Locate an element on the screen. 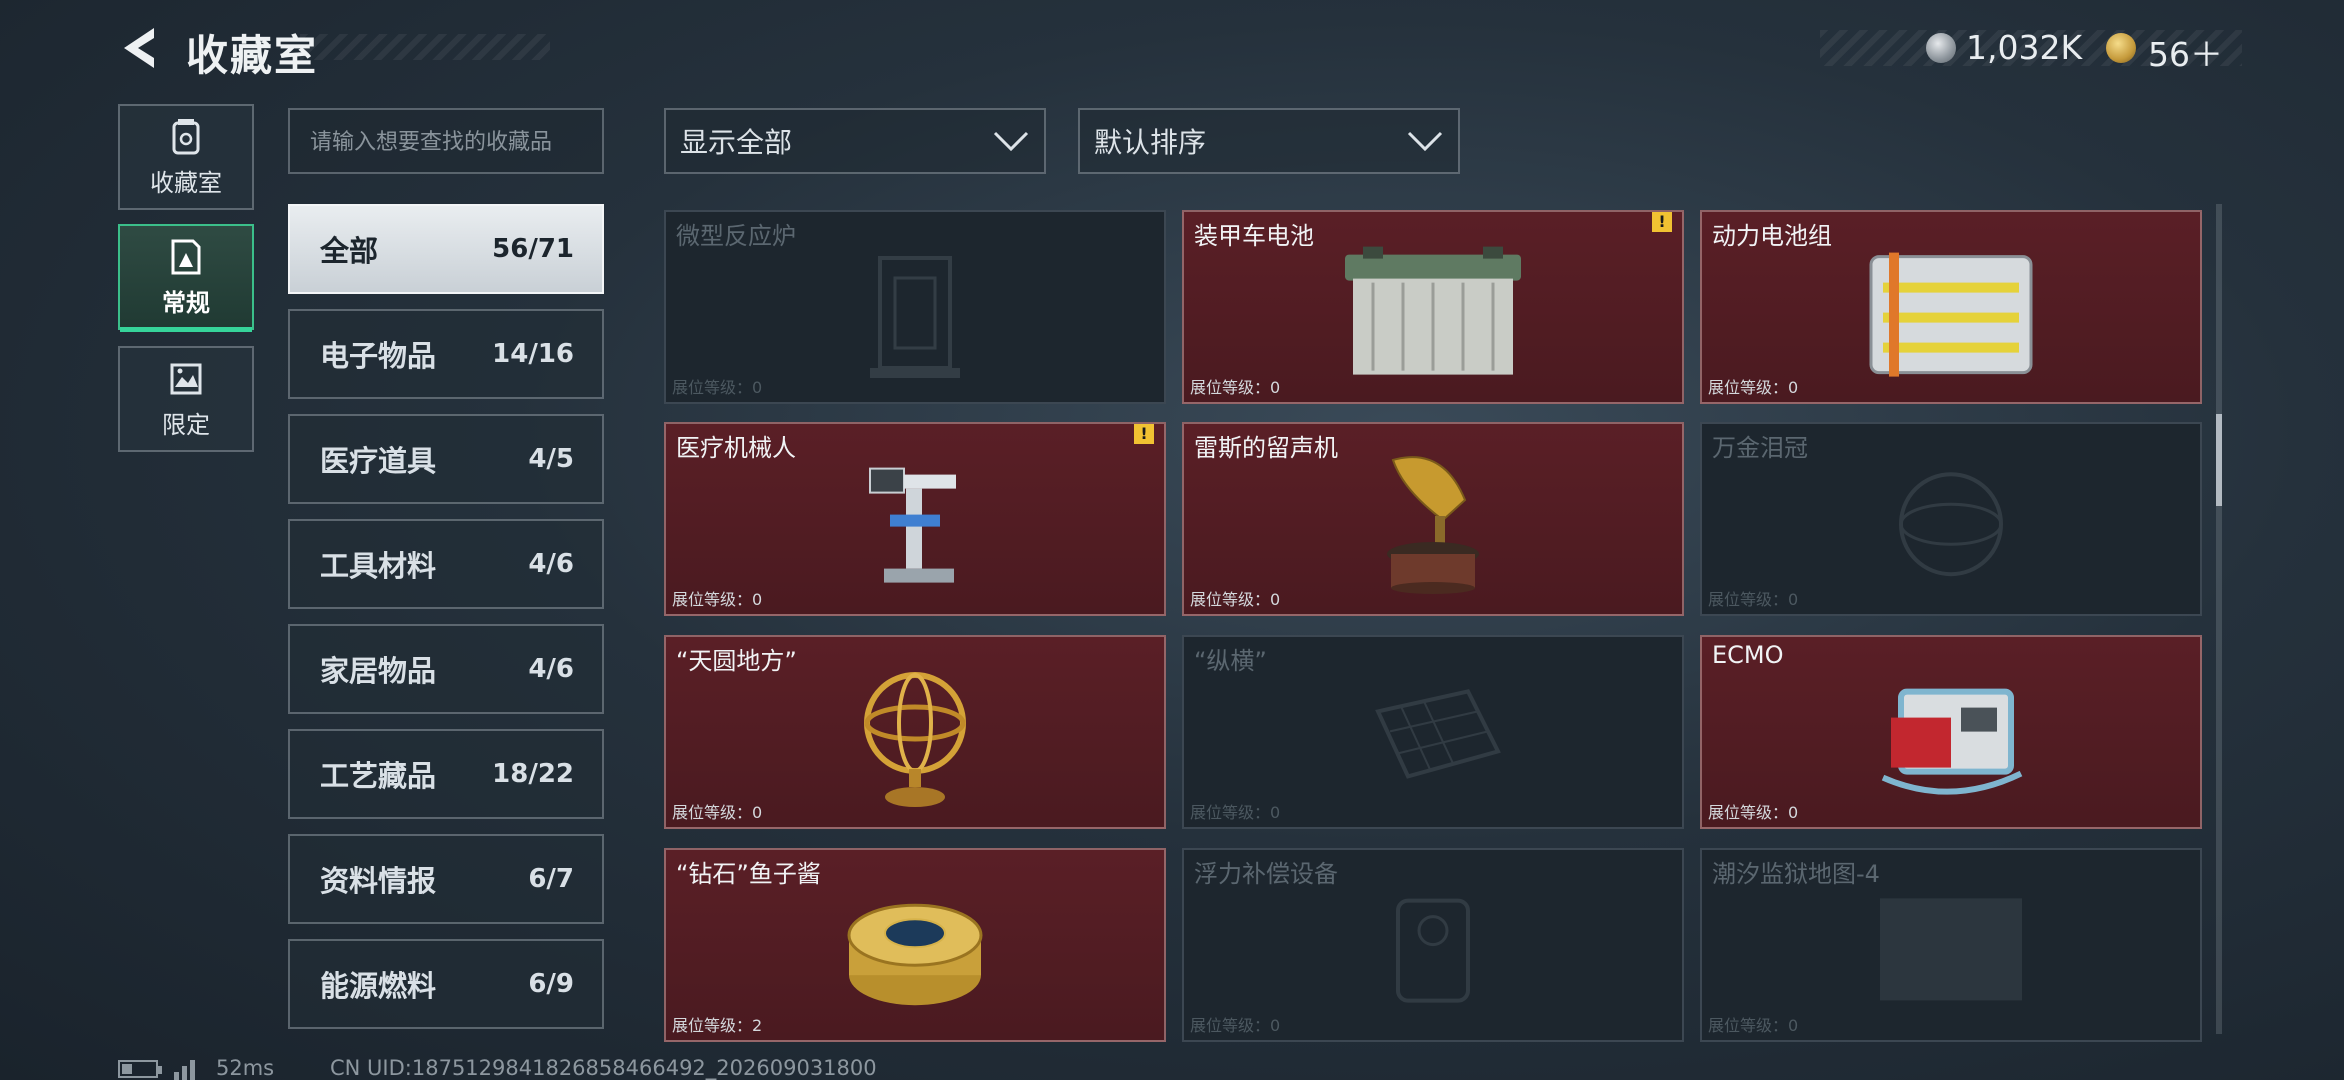 This screenshot has width=2344, height=1080. item-card-micro-reactor: 微型反应炉 展位等级：0 is located at coordinates (915, 307).